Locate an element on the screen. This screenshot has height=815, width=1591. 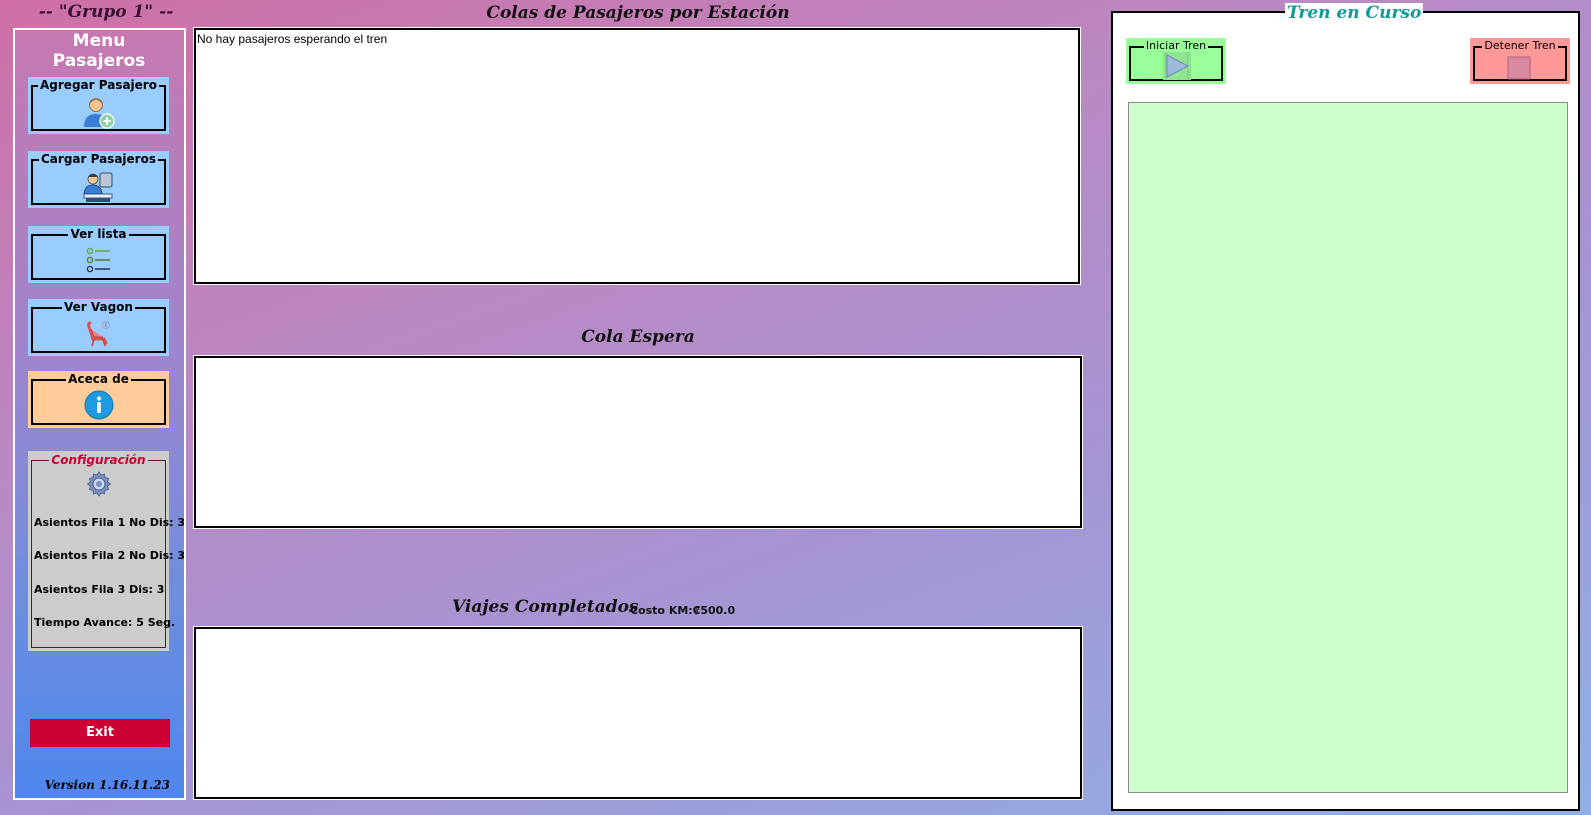
stations-queue-title: Colas de Pasajeros por Estación is located at coordinates (638, 13).